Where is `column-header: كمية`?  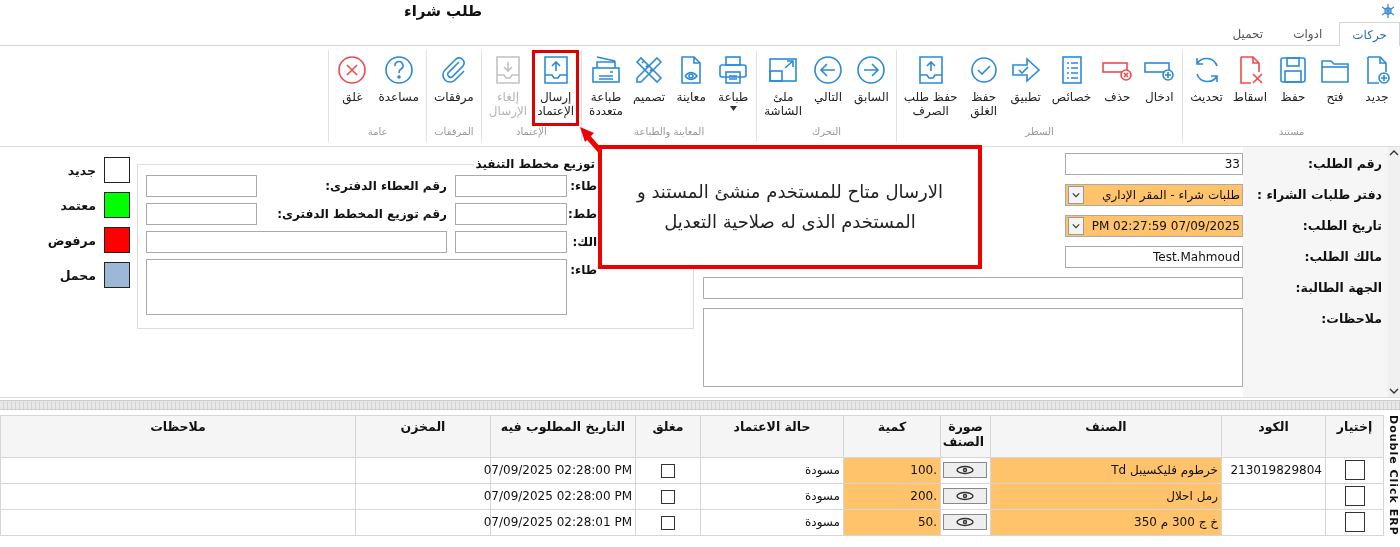 column-header: كمية is located at coordinates (892, 436).